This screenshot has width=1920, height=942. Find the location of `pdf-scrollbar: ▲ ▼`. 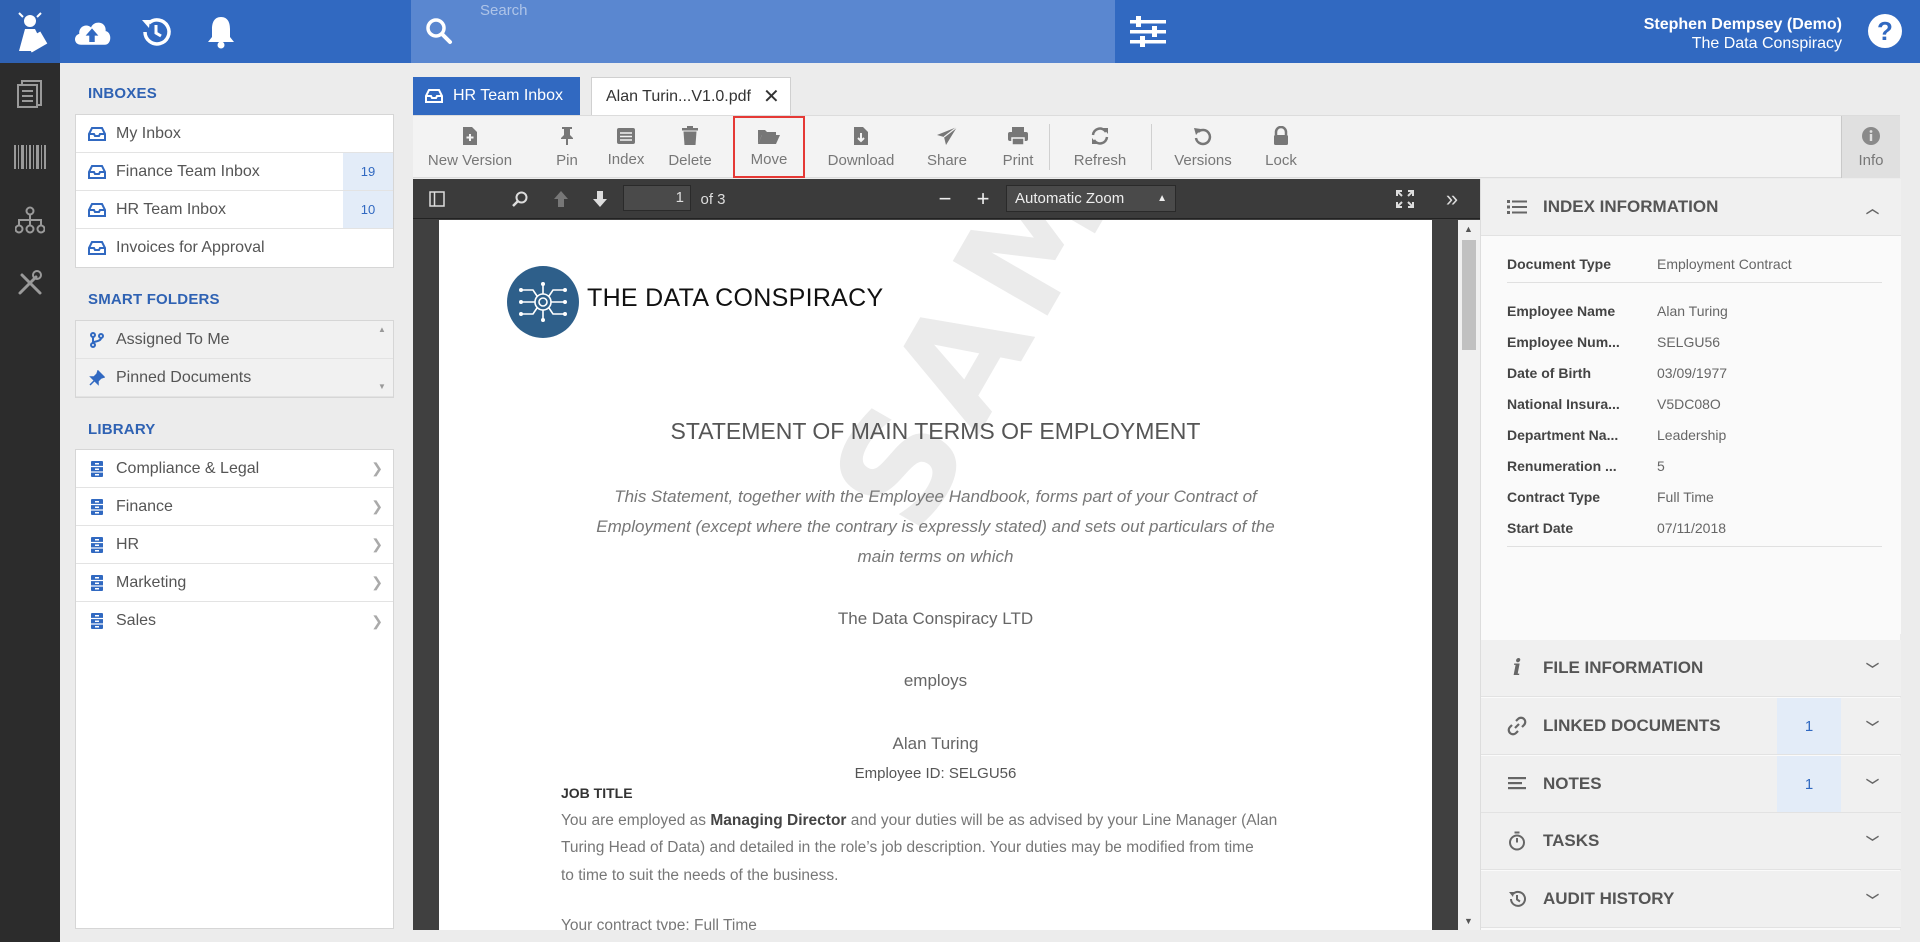

pdf-scrollbar: ▲ ▼ is located at coordinates (1469, 575).